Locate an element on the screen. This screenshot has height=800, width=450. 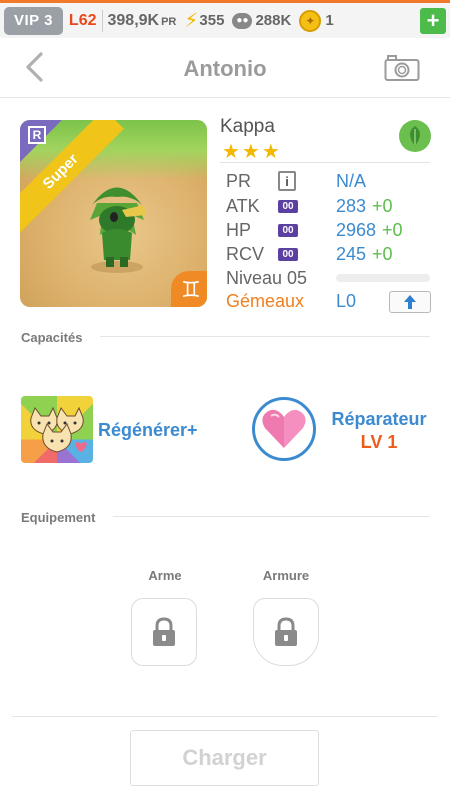
monster-card: Super R ♊ is located at coordinates (113, 213).